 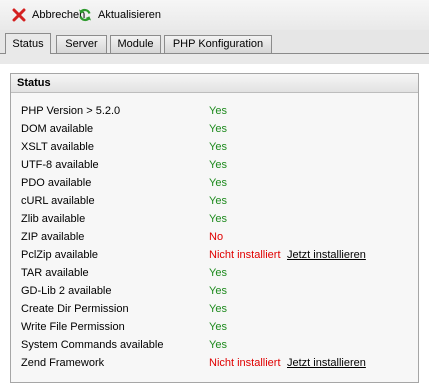 What do you see at coordinates (214, 59) in the screenshot?
I see `tab-content-band` at bounding box center [214, 59].